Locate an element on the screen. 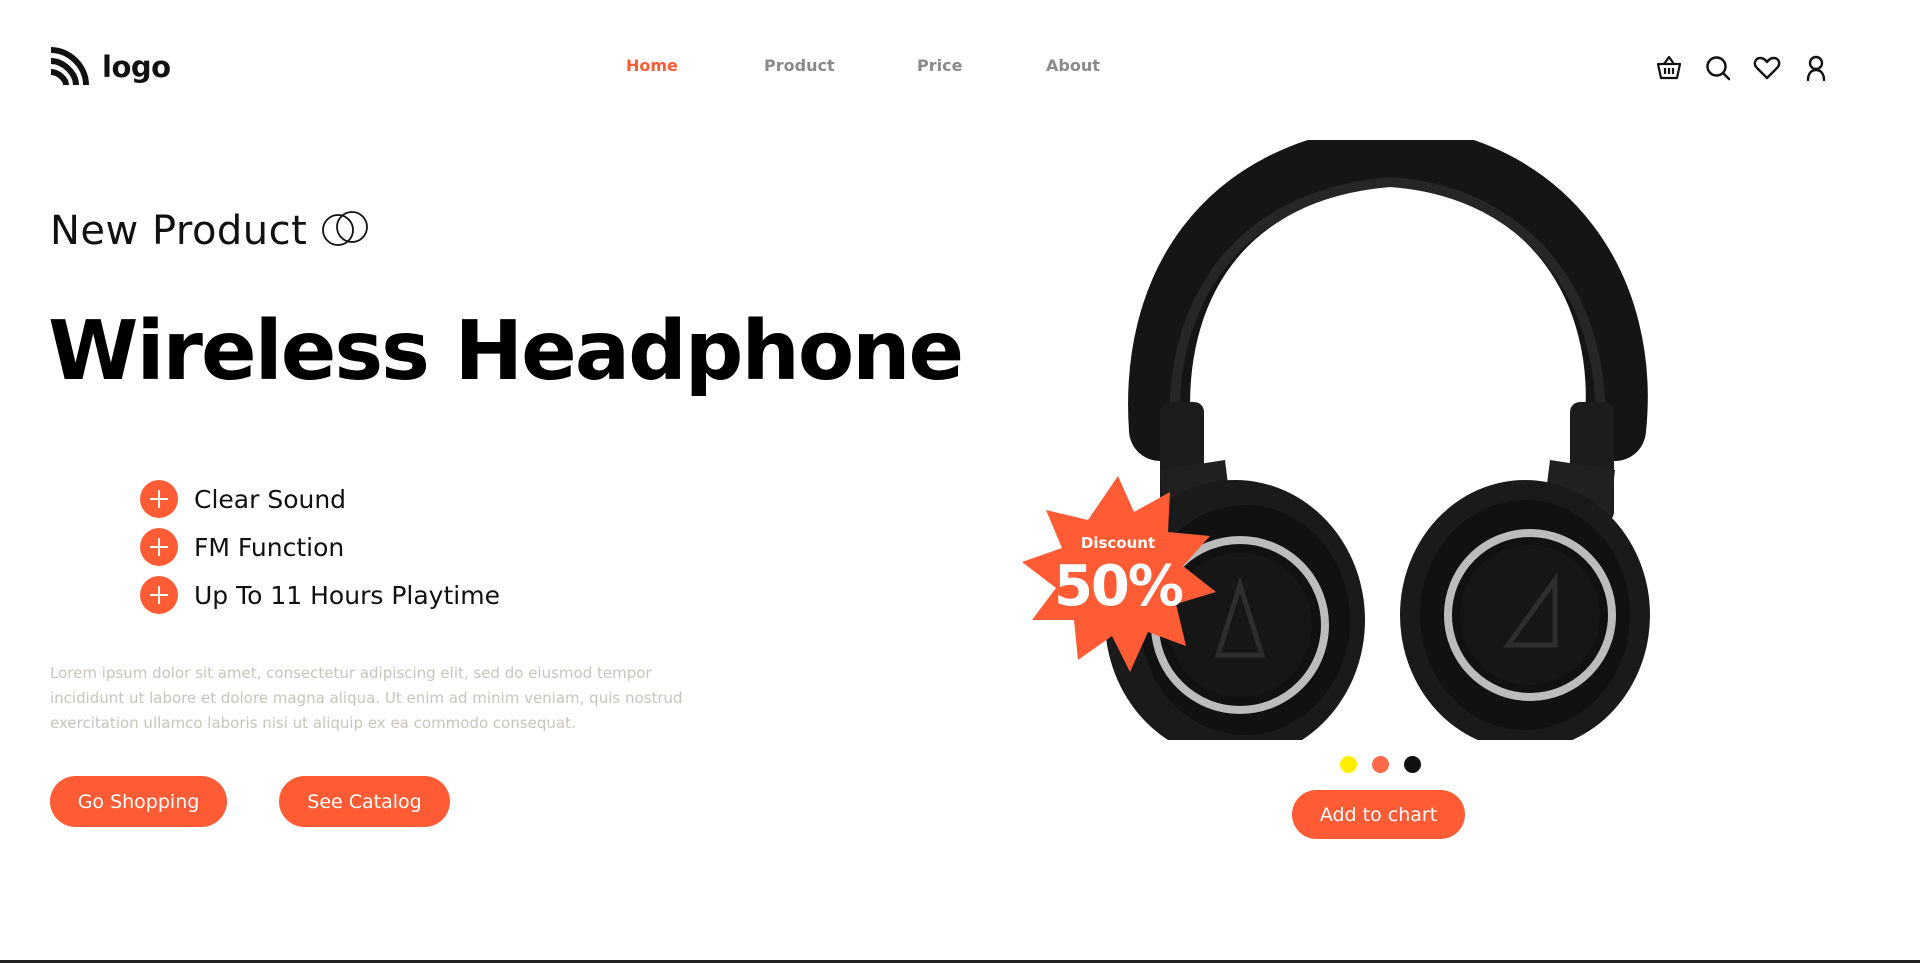 The width and height of the screenshot is (1920, 963). hero-subtitle: New Product is located at coordinates (210, 231).